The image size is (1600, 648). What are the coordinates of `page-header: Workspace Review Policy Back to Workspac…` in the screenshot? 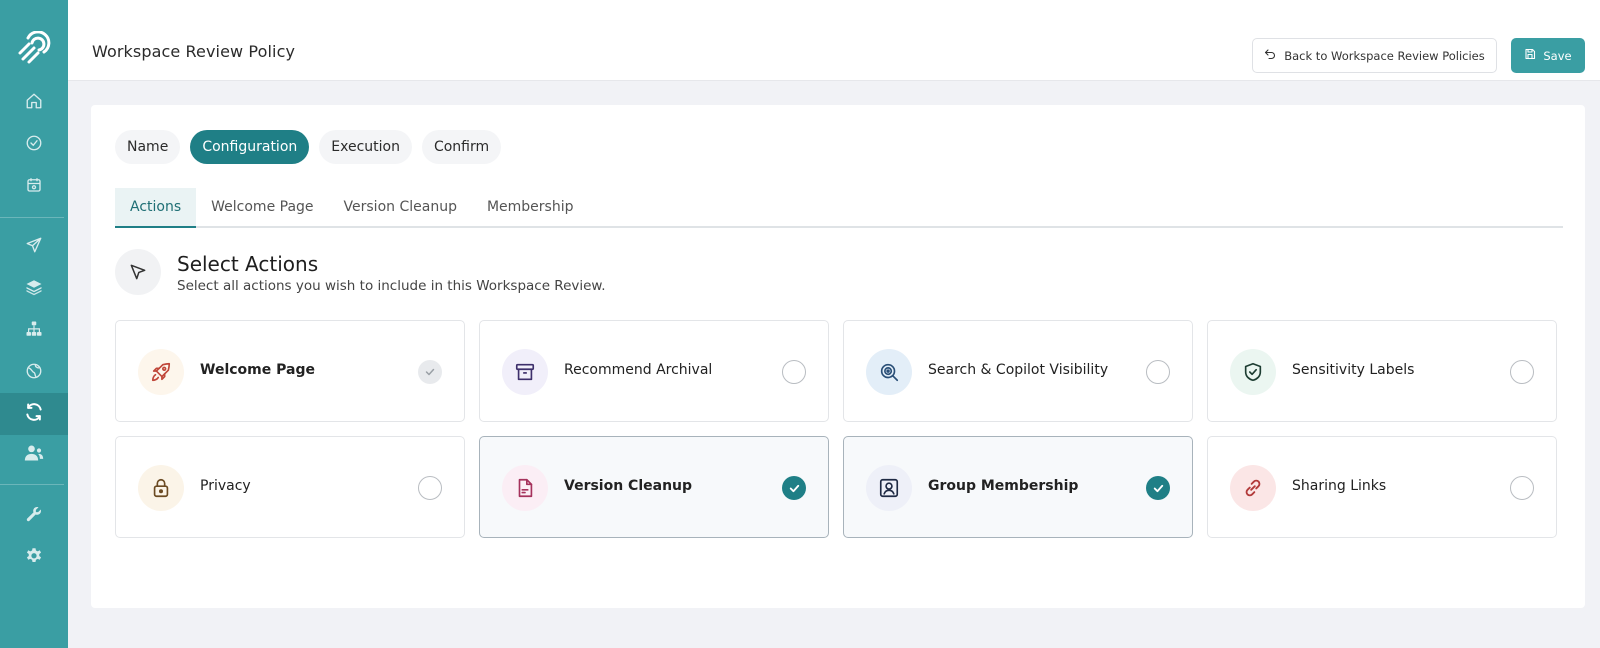 It's located at (834, 40).